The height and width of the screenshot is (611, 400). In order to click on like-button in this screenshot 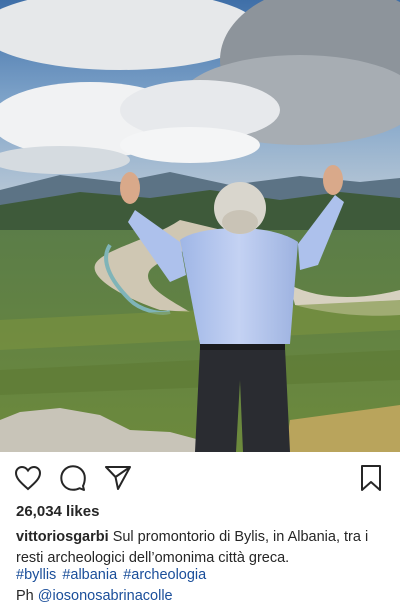, I will do `click(28, 478)`.